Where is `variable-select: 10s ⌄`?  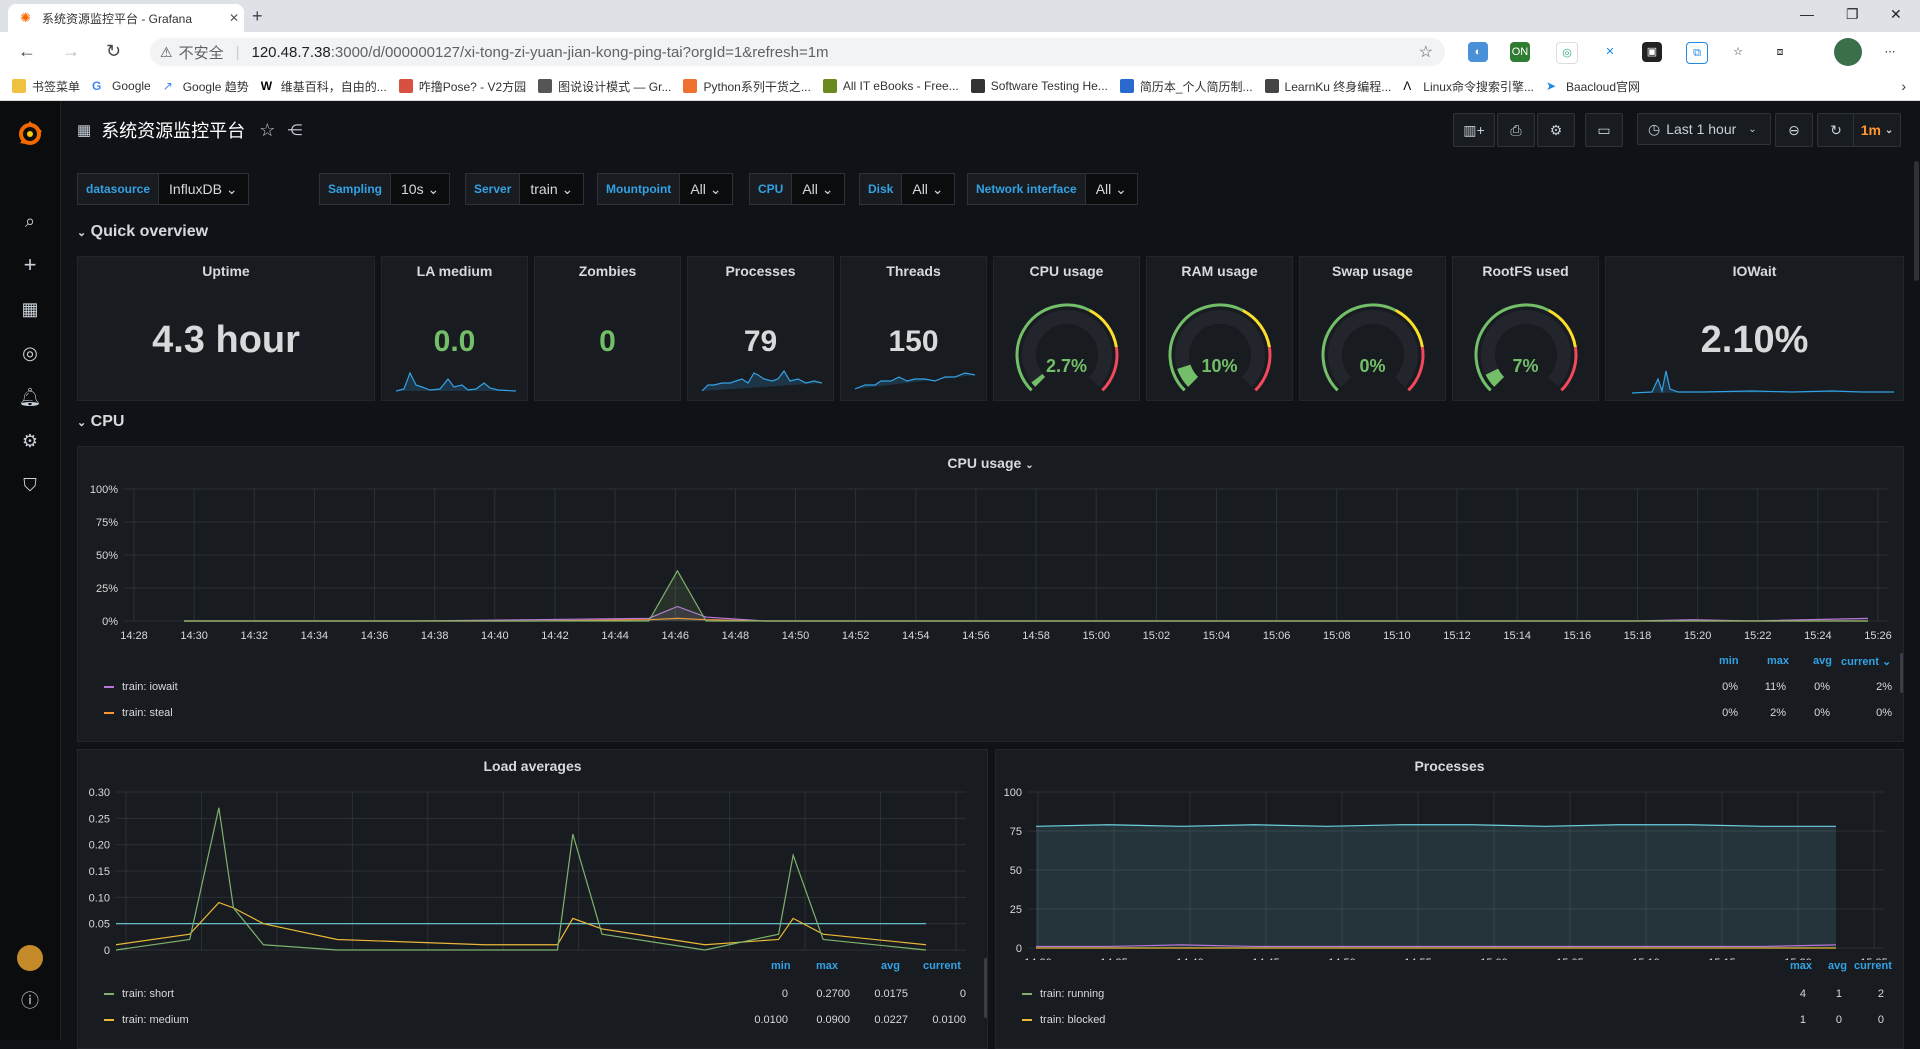 variable-select: 10s ⌄ is located at coordinates (421, 189).